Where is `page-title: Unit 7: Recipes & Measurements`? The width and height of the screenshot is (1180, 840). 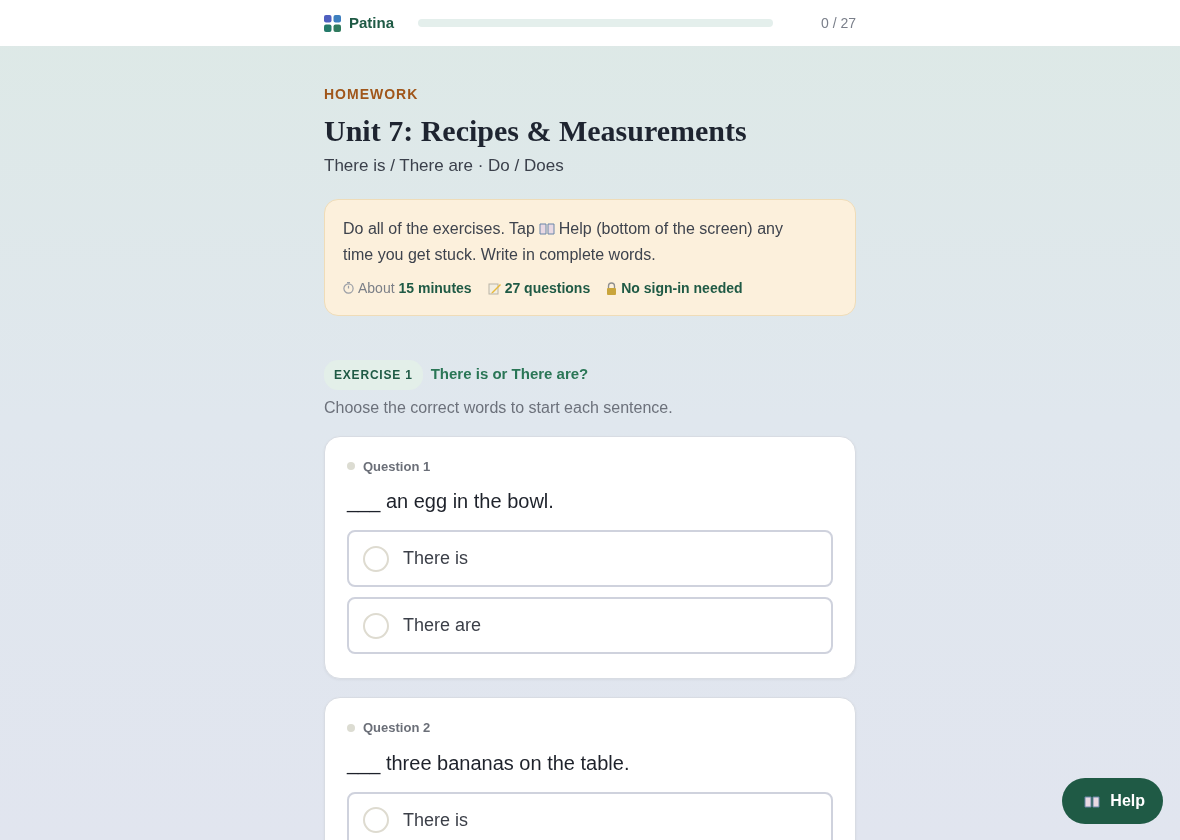
page-title: Unit 7: Recipes & Measurements is located at coordinates (536, 131).